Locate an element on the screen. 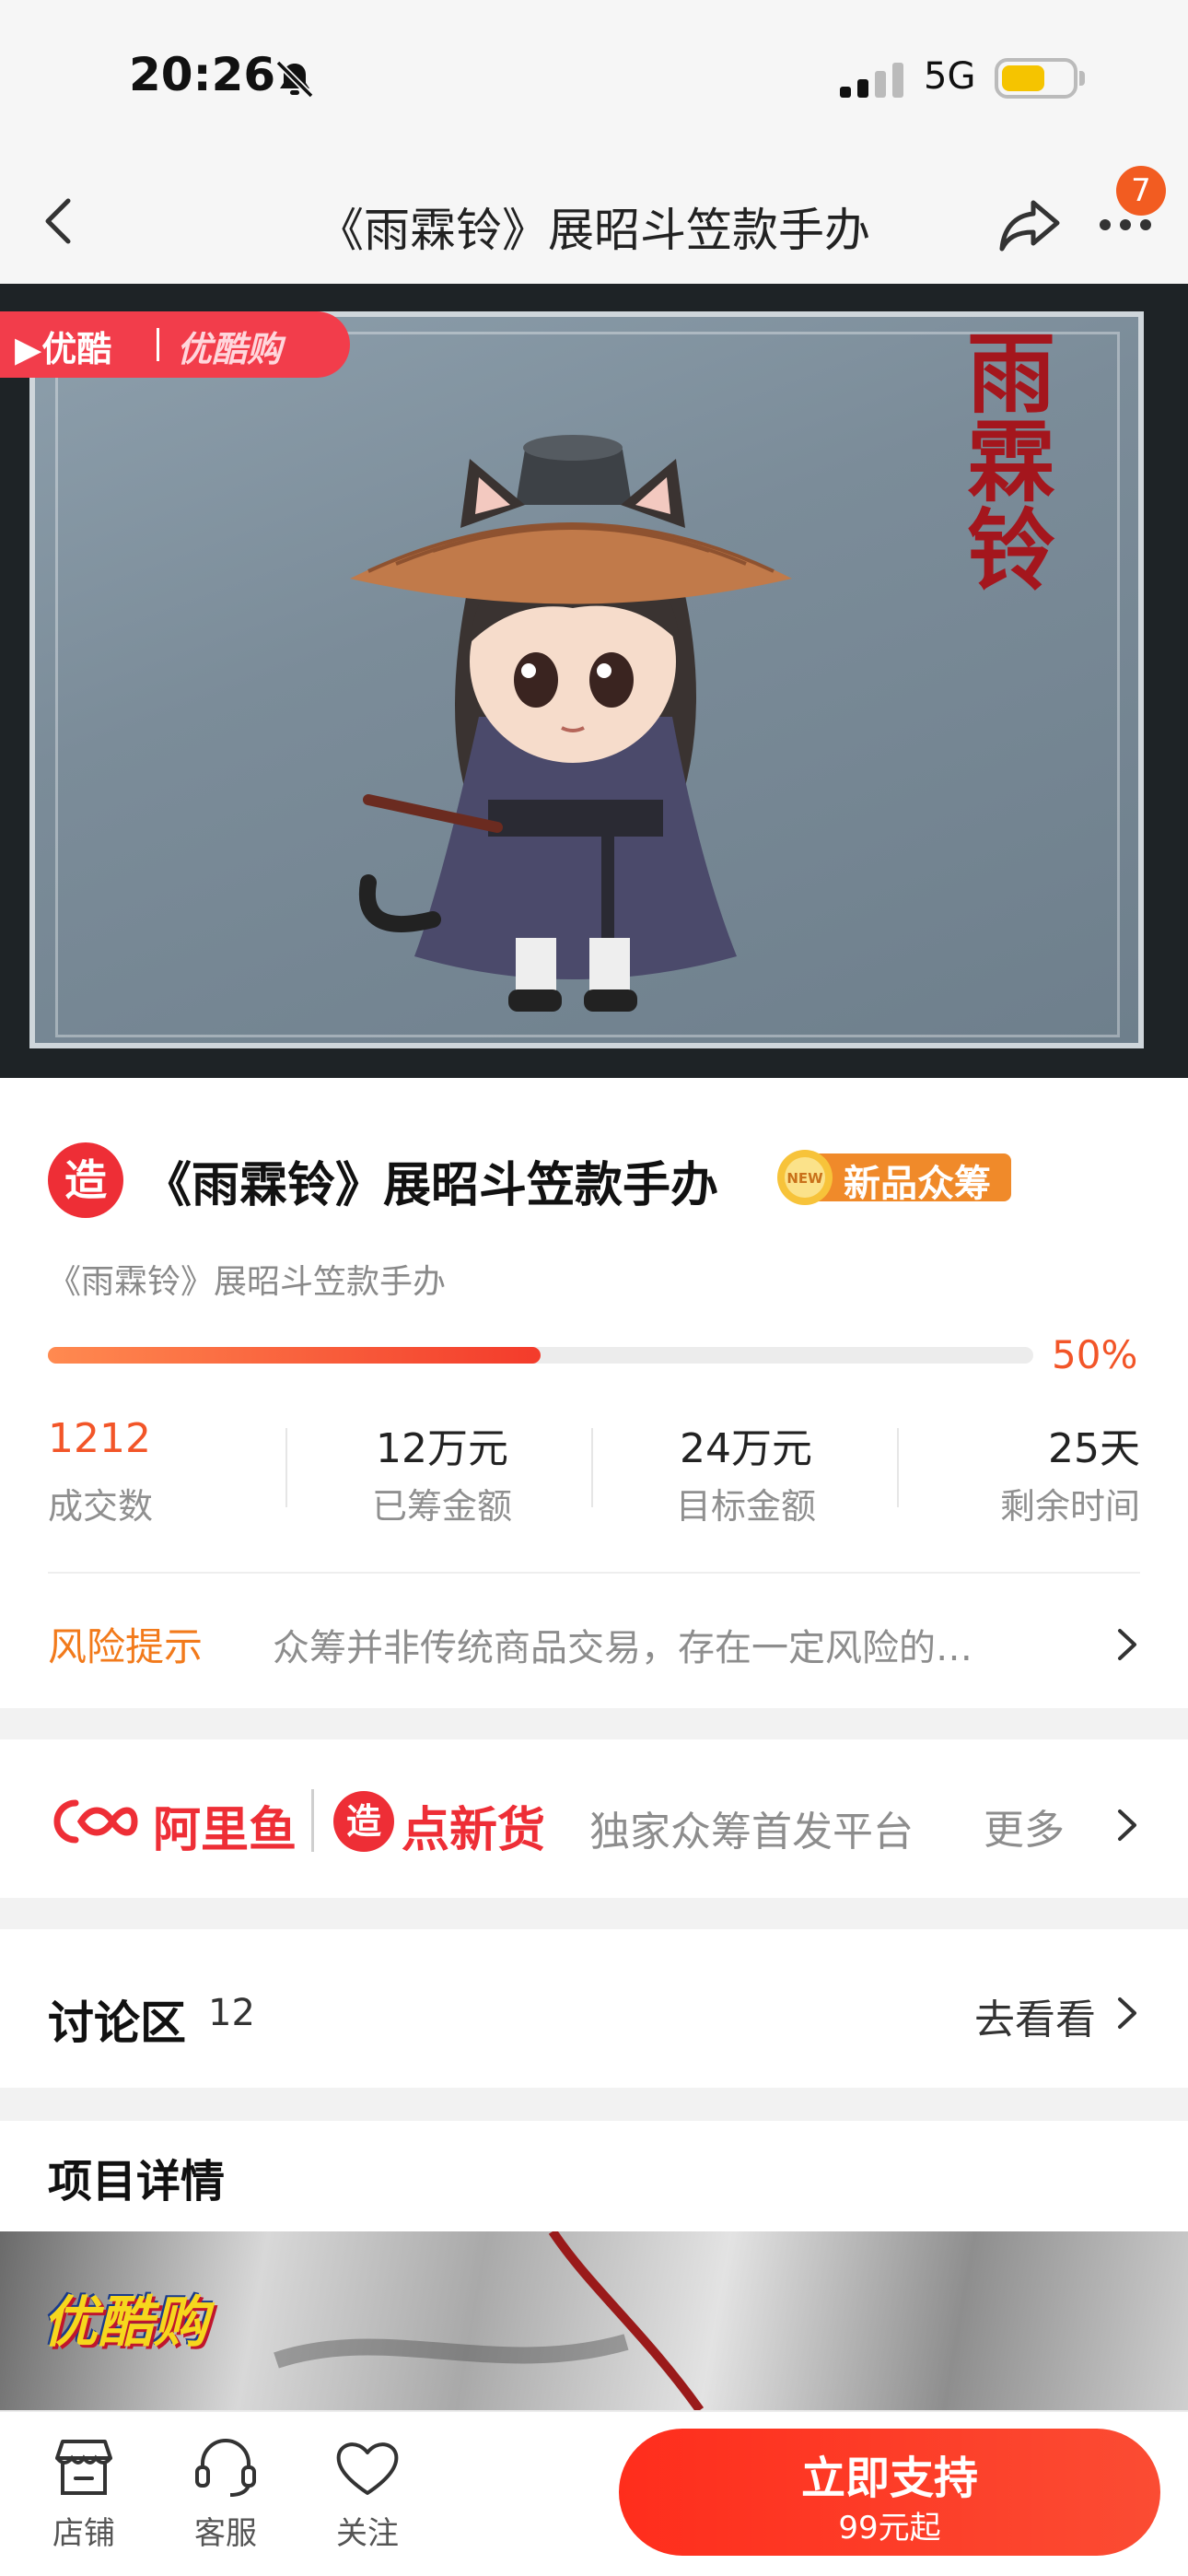 This screenshot has width=1188, height=2576. new-badge-tag: NEW is located at coordinates (804, 1178).